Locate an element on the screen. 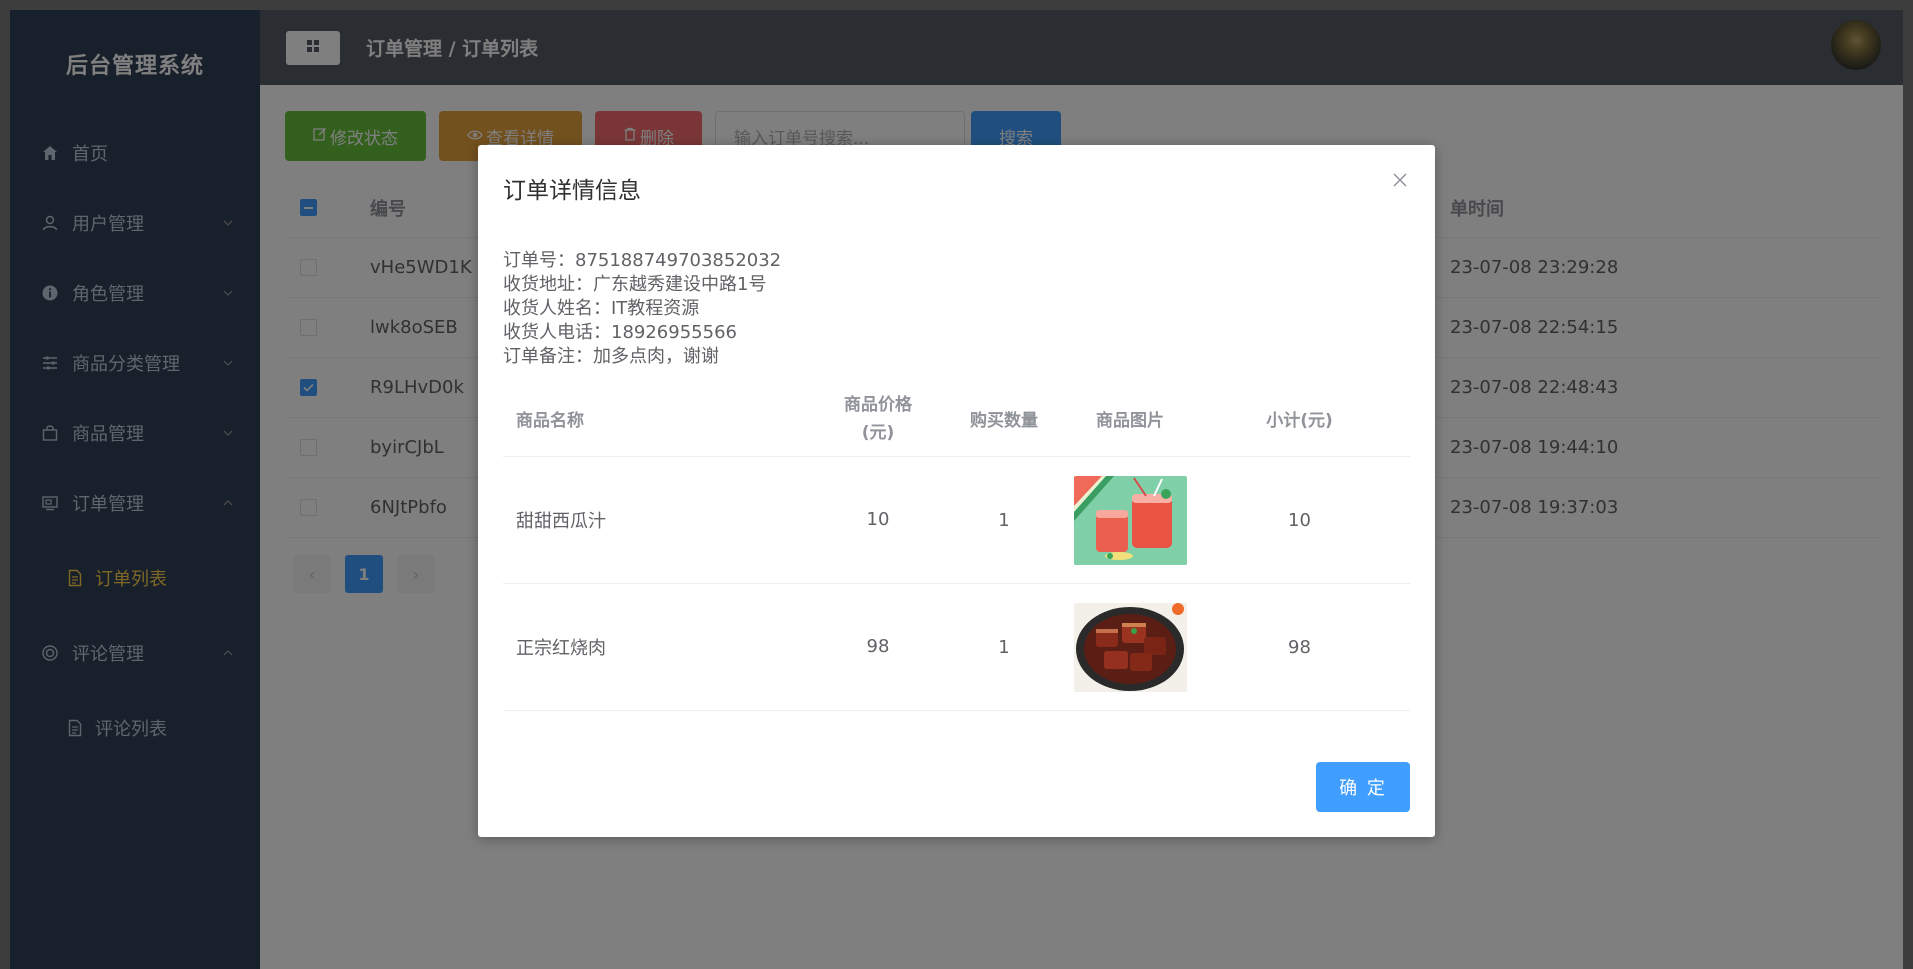 This screenshot has width=1913, height=969. close-icon is located at coordinates (1400, 180).